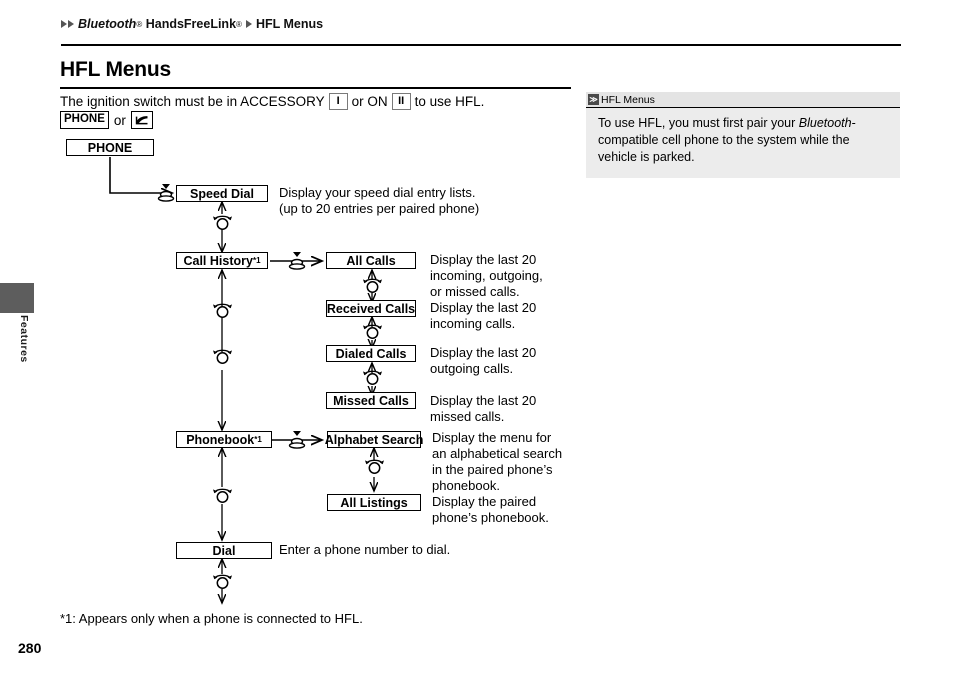 The width and height of the screenshot is (954, 674). I want to click on description-received-calls: Display the last 20 incoming calls., so click(483, 315).